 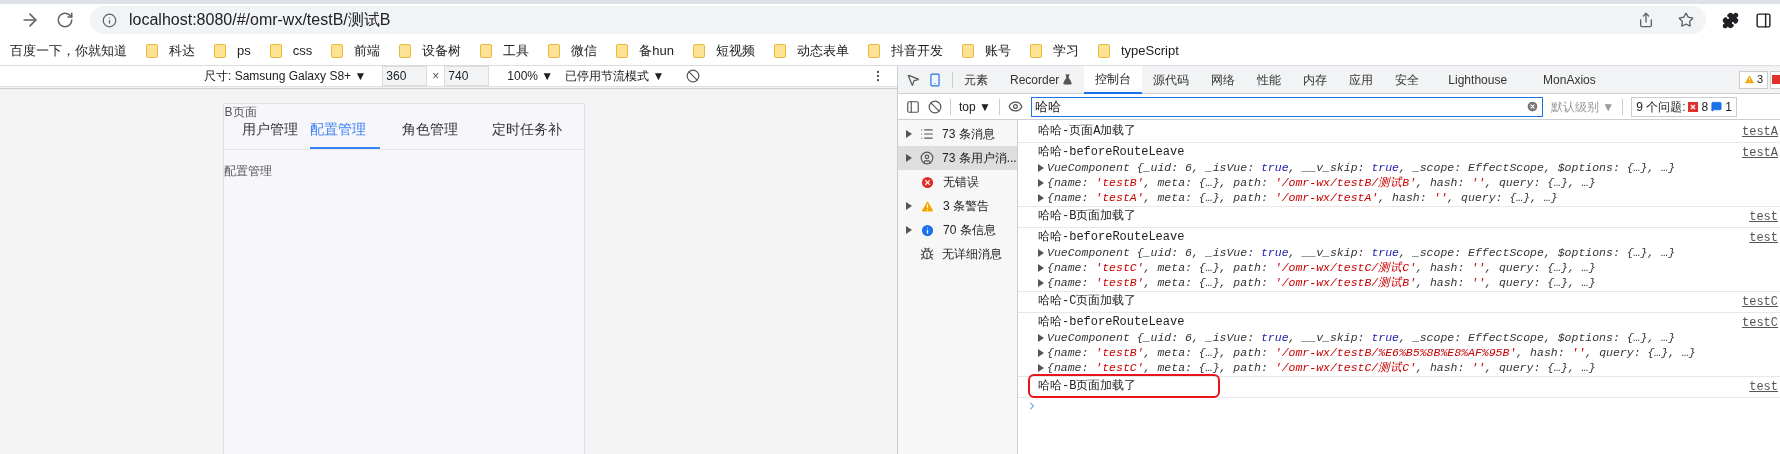 I want to click on devtools-tab: 源代码, so click(x=1171, y=79).